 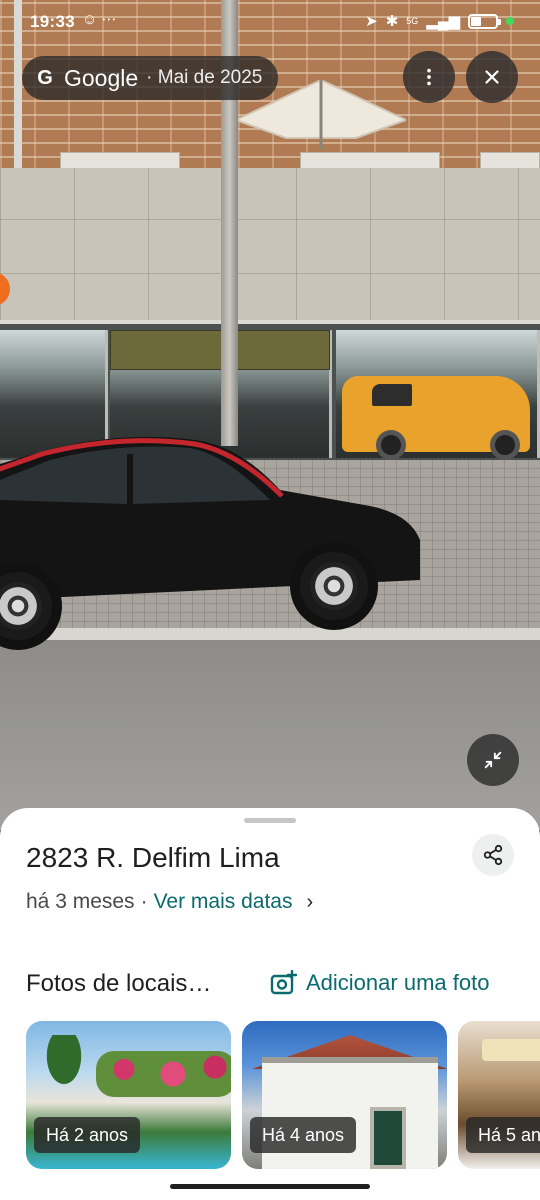 I want to click on van-wheel, so click(x=505, y=445).